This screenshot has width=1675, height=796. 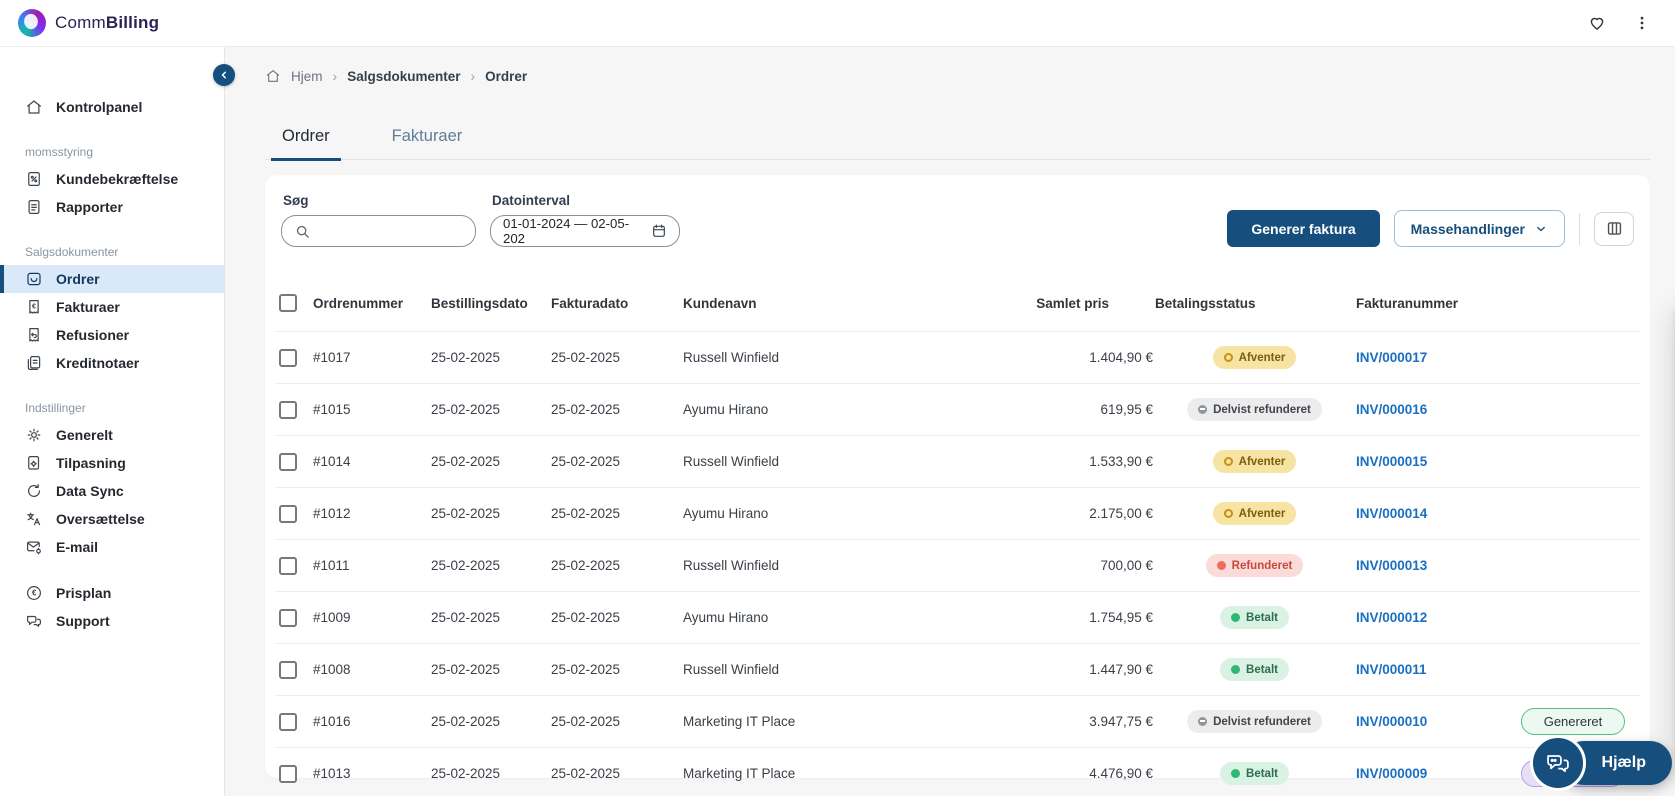 What do you see at coordinates (1121, 617) in the screenshot?
I see `total-price-cell: 1.754,95 €` at bounding box center [1121, 617].